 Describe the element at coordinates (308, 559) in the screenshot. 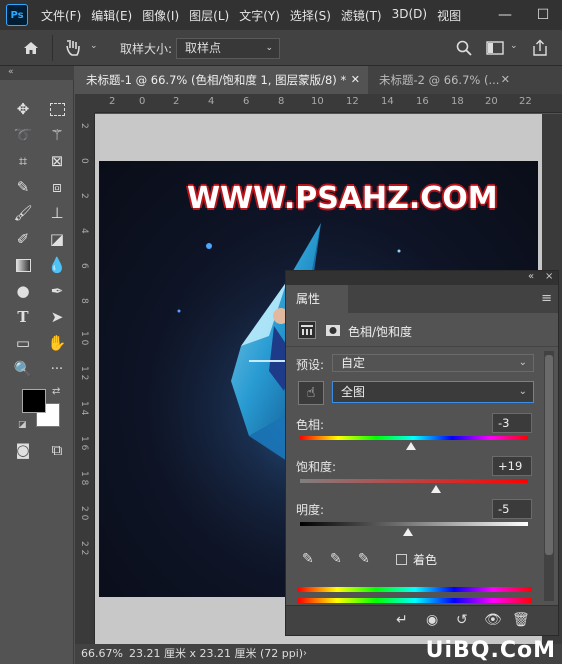

I see `eyedropper-icon: ✎` at that location.